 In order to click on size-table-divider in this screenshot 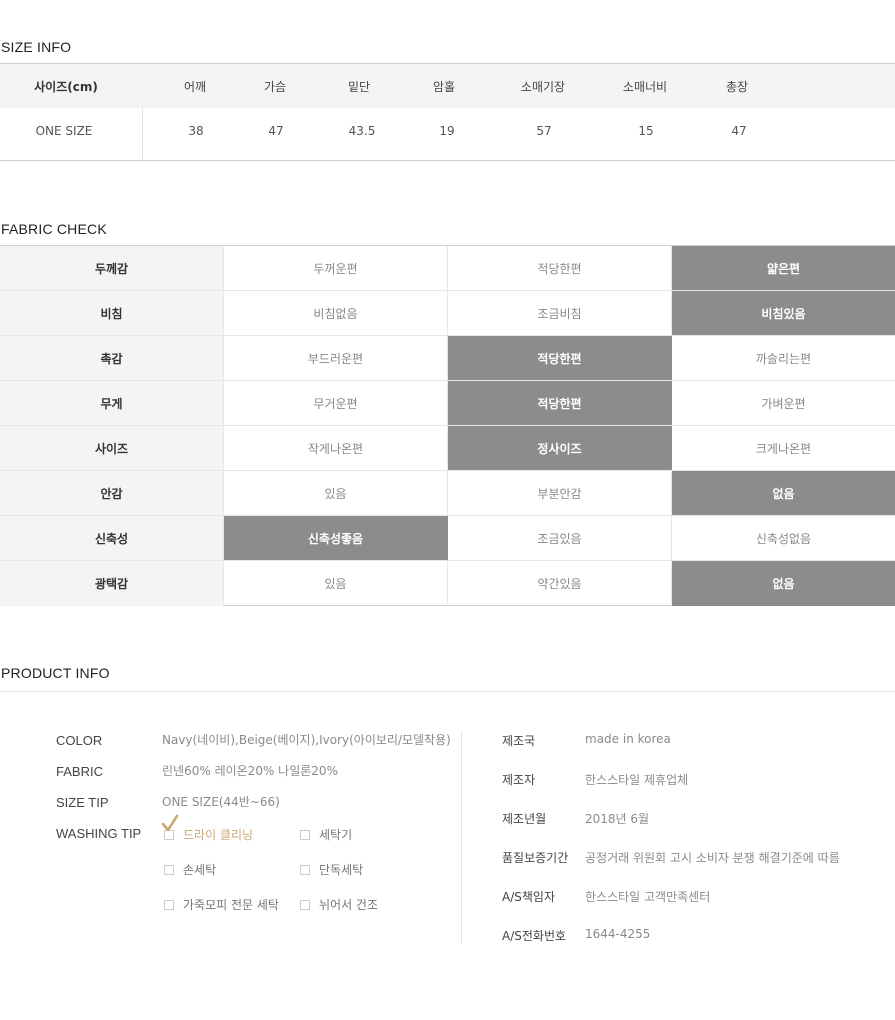, I will do `click(142, 134)`.